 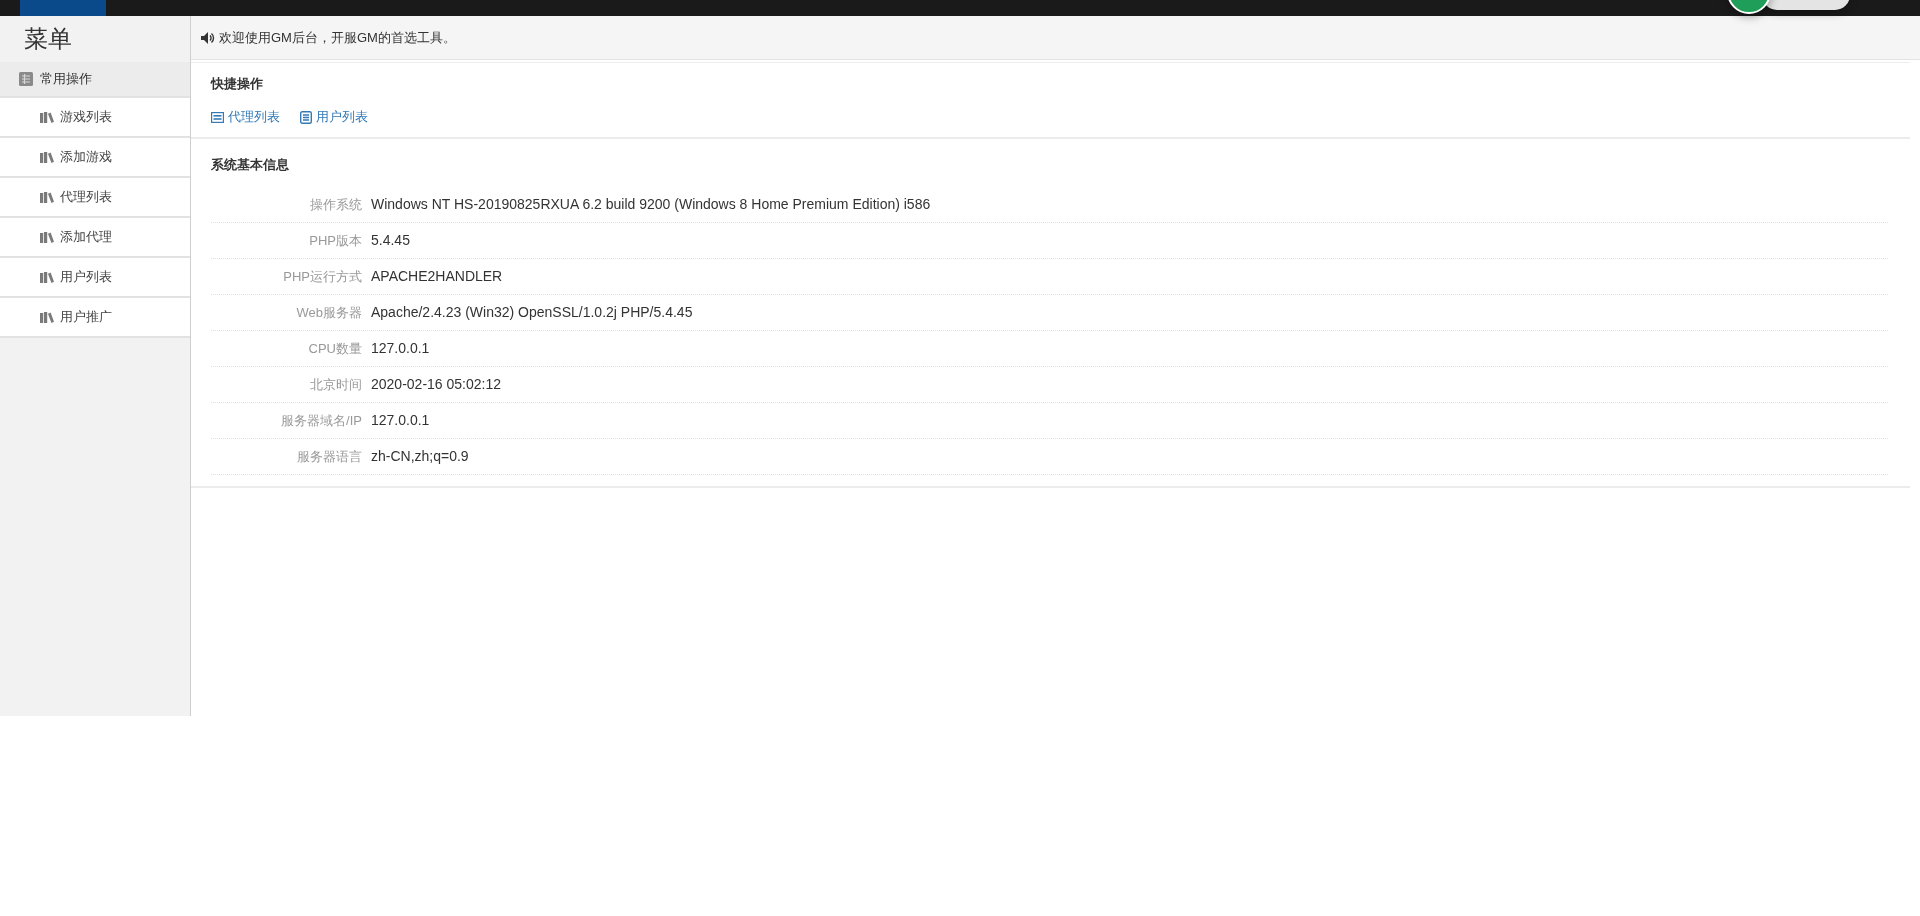 I want to click on info-label: 服务器语言, so click(x=329, y=456).